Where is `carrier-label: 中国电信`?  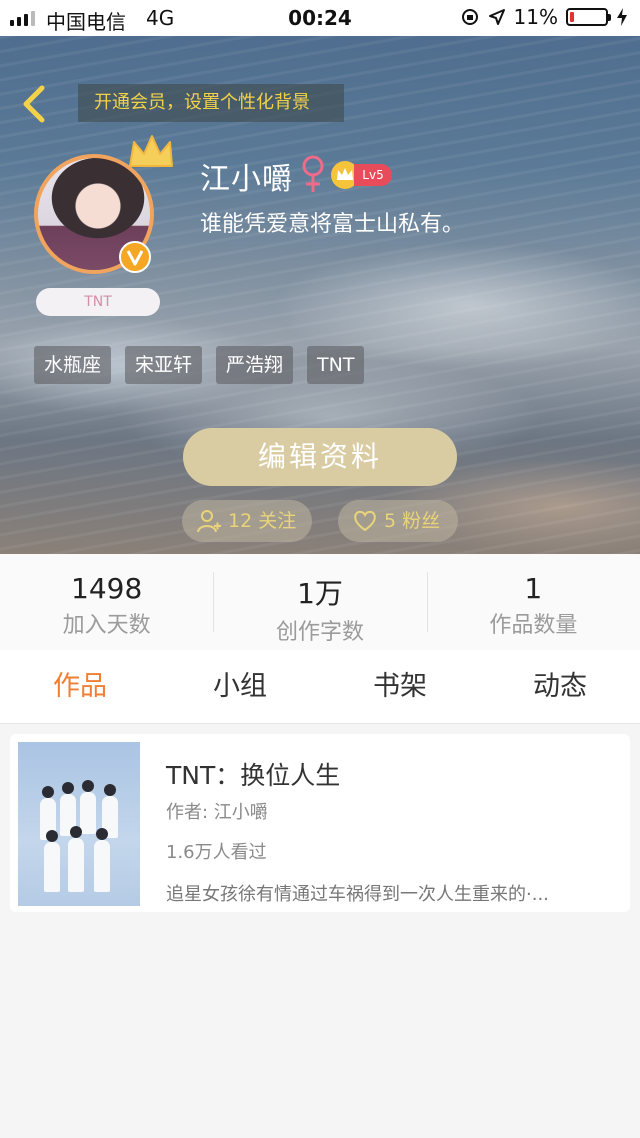
carrier-label: 中国电信 is located at coordinates (86, 22).